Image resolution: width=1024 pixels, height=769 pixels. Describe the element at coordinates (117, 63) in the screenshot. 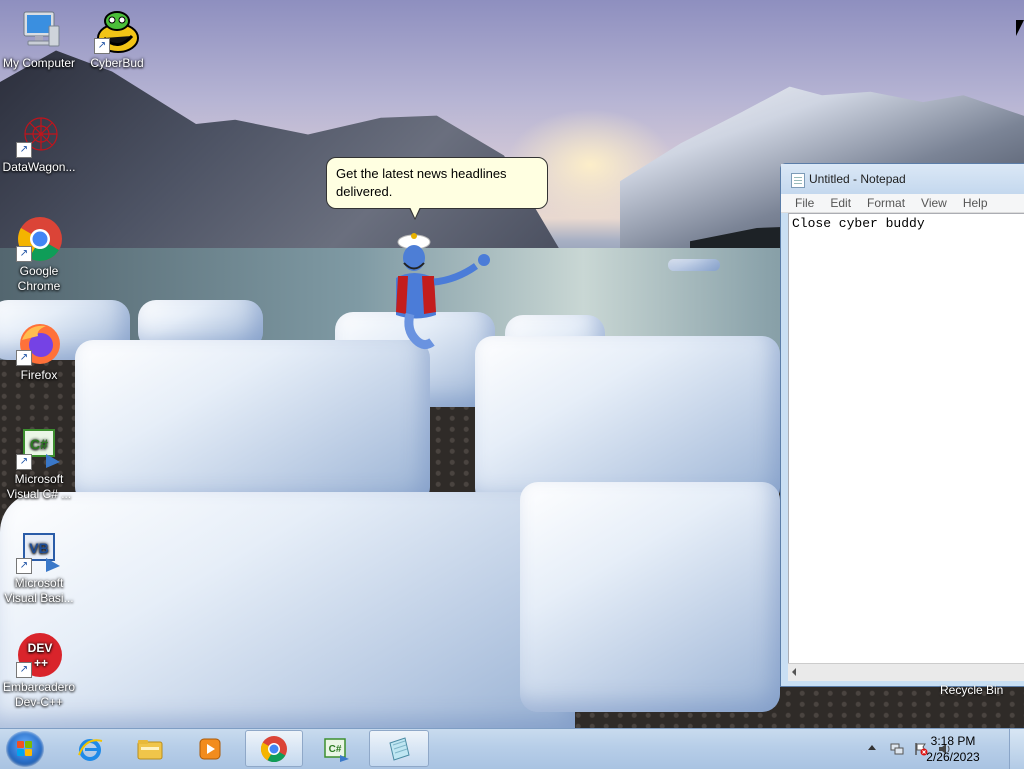

I see `desktop-icon-label: CyberBud` at that location.